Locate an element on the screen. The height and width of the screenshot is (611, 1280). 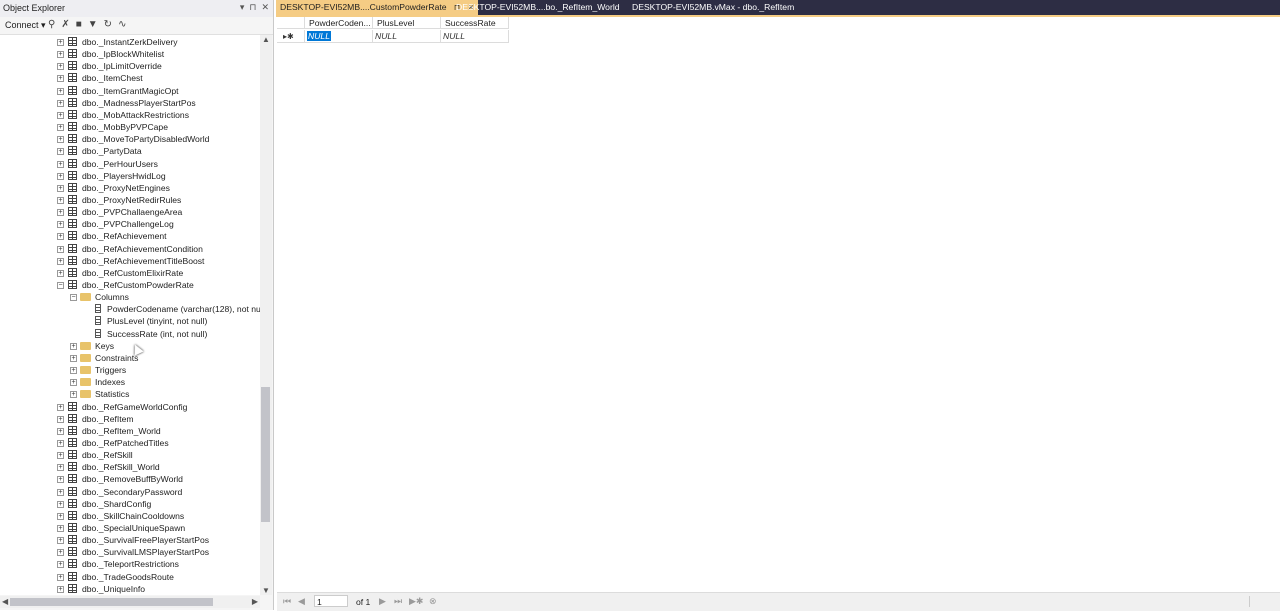
last-record-icon: ⏭ is located at coordinates (398, 601).